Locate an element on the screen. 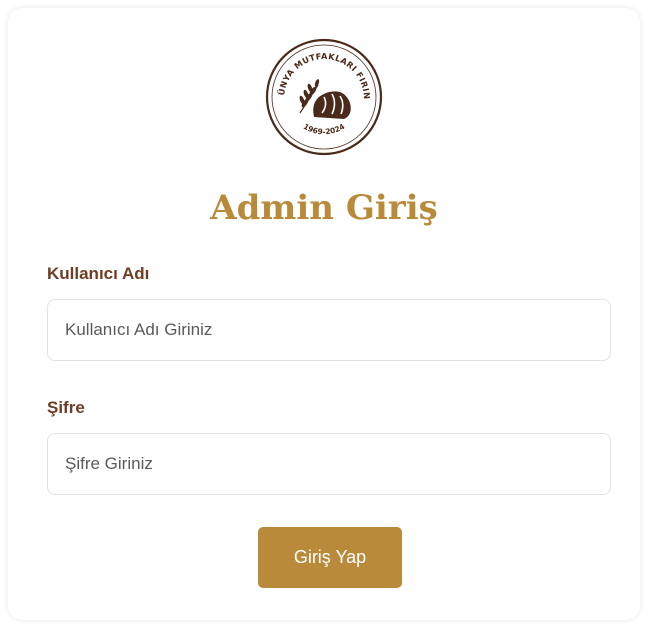 Image resolution: width=648 pixels, height=628 pixels. bread-icon is located at coordinates (332, 105).